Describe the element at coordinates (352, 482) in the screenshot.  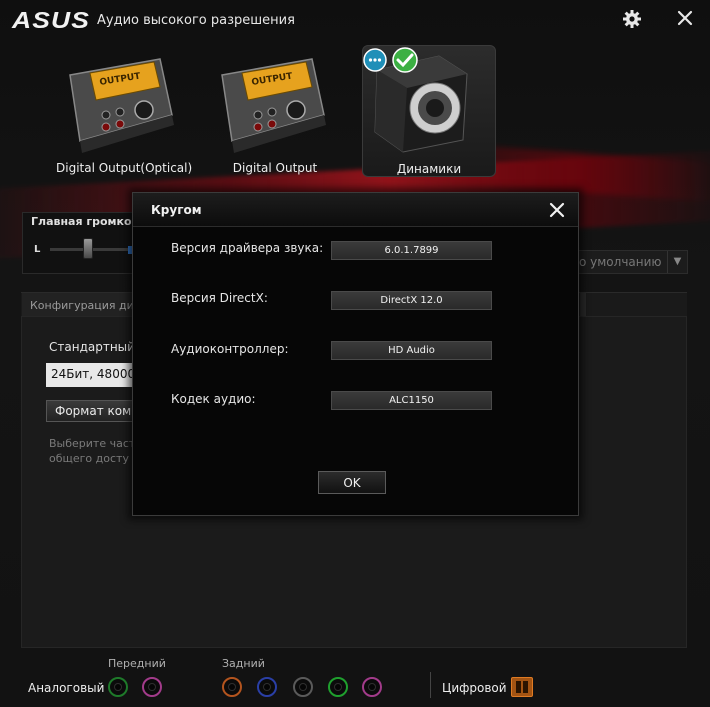
I see `ok-button: OK` at that location.